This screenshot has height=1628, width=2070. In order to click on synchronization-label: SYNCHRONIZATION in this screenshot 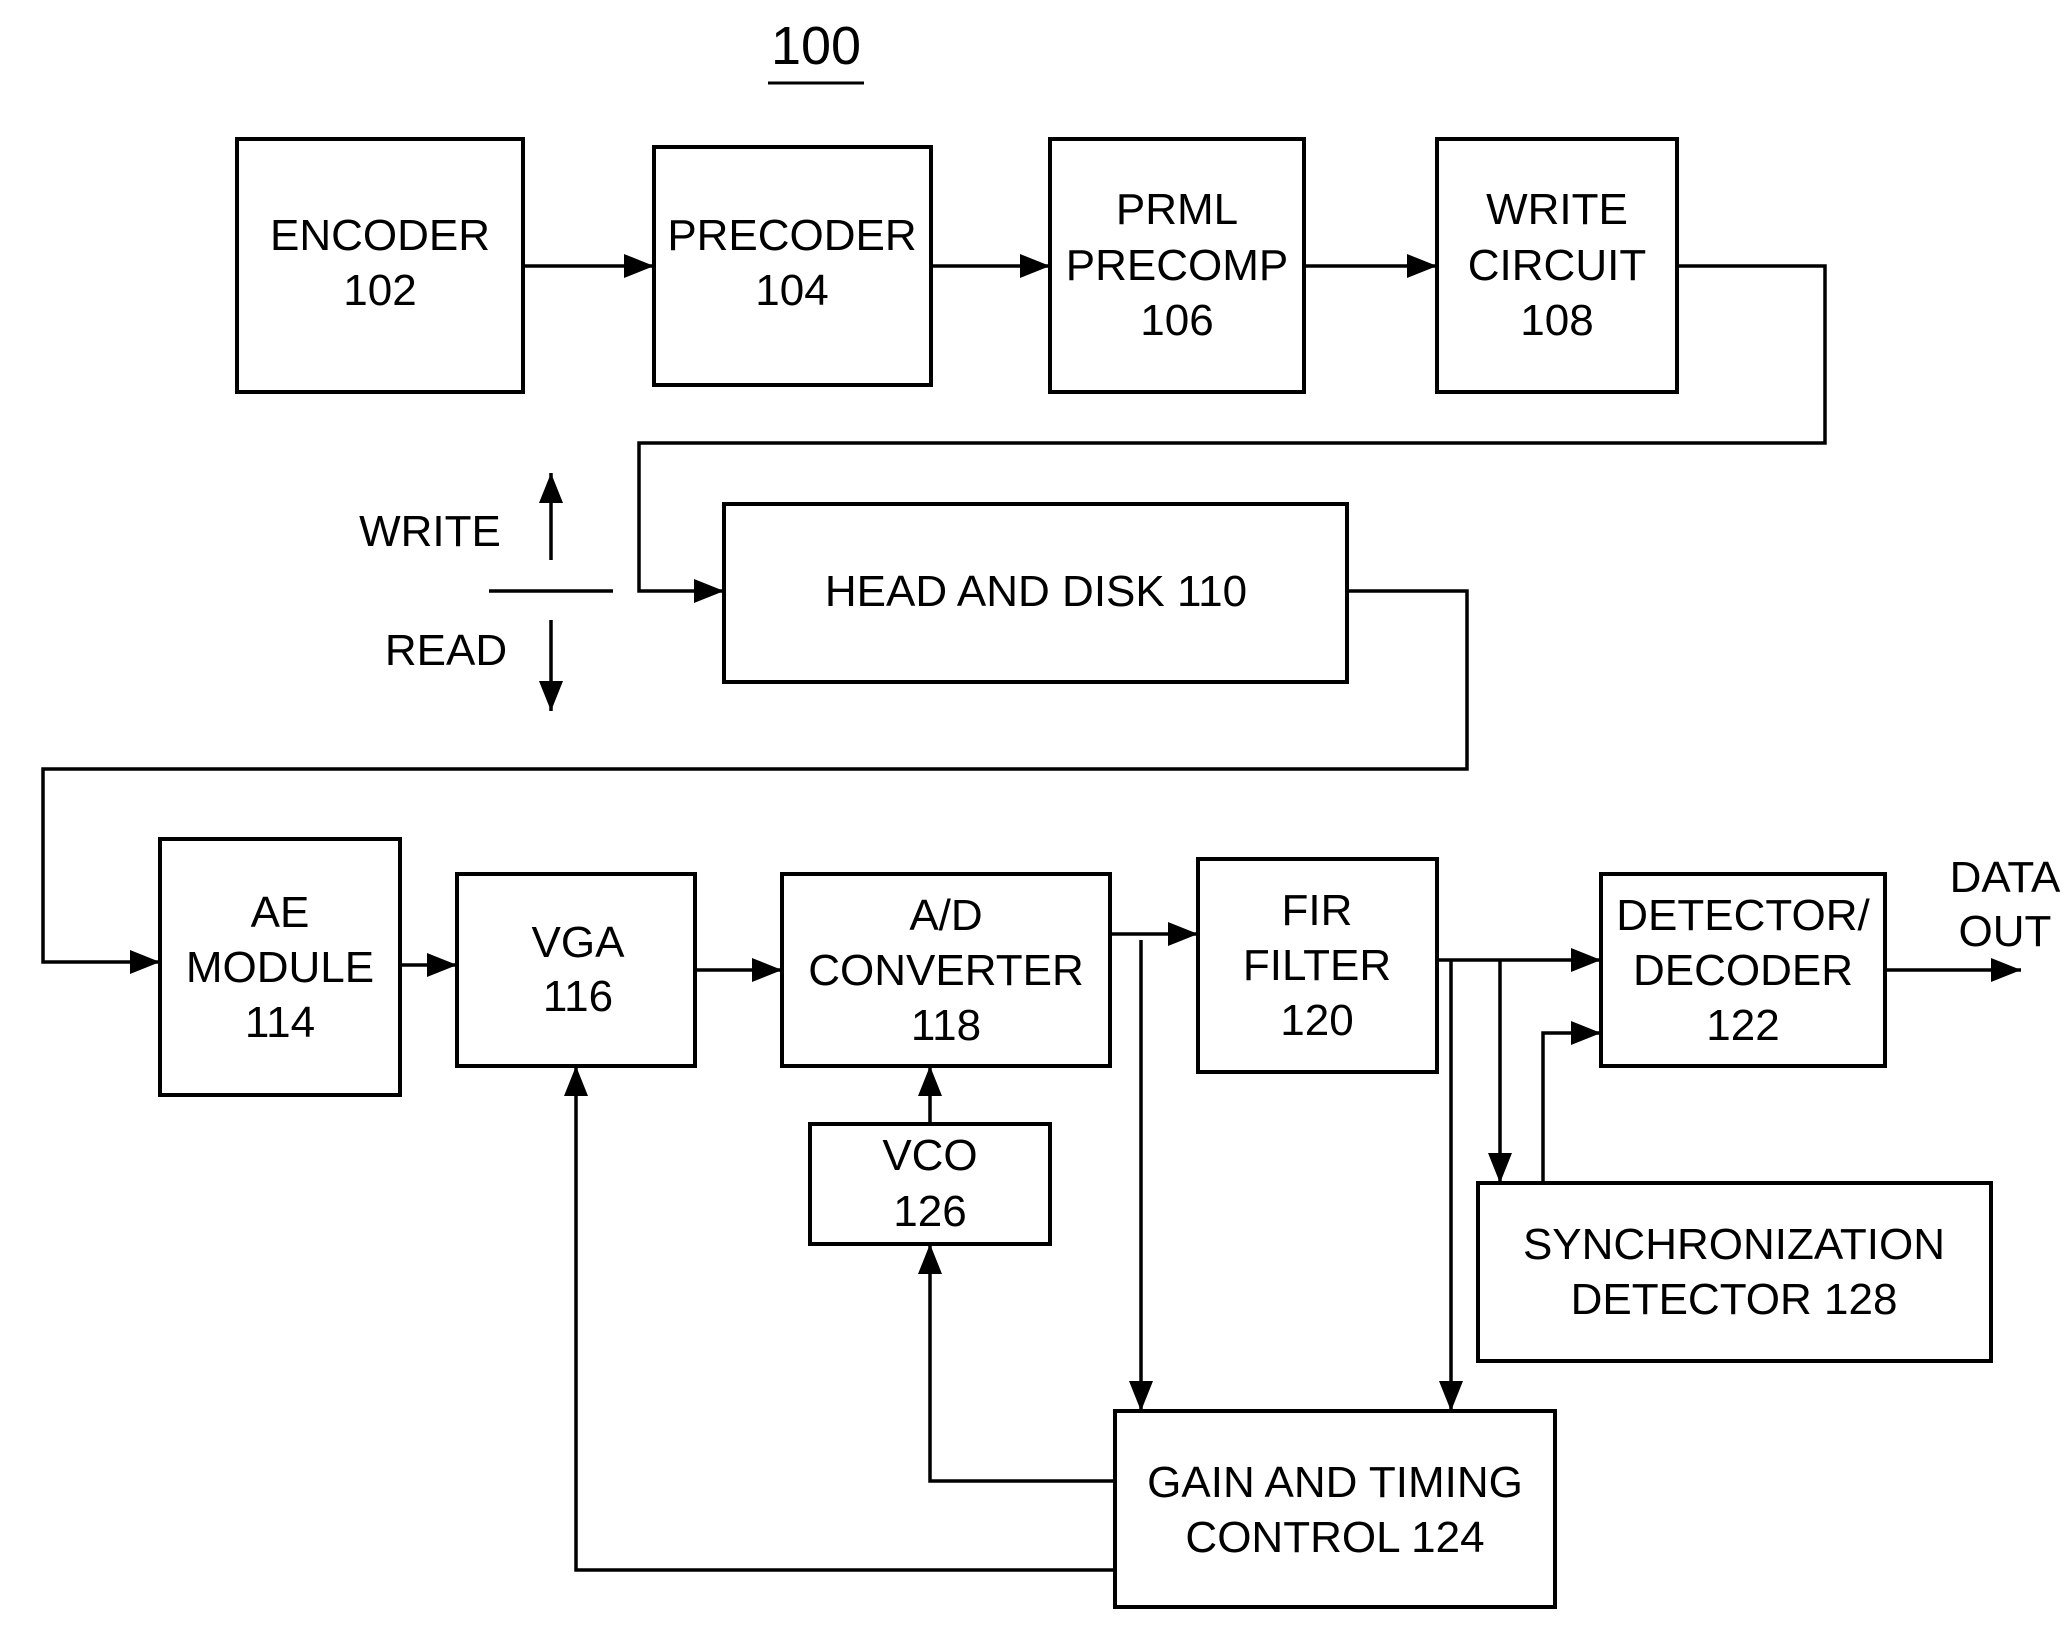, I will do `click(1734, 1244)`.